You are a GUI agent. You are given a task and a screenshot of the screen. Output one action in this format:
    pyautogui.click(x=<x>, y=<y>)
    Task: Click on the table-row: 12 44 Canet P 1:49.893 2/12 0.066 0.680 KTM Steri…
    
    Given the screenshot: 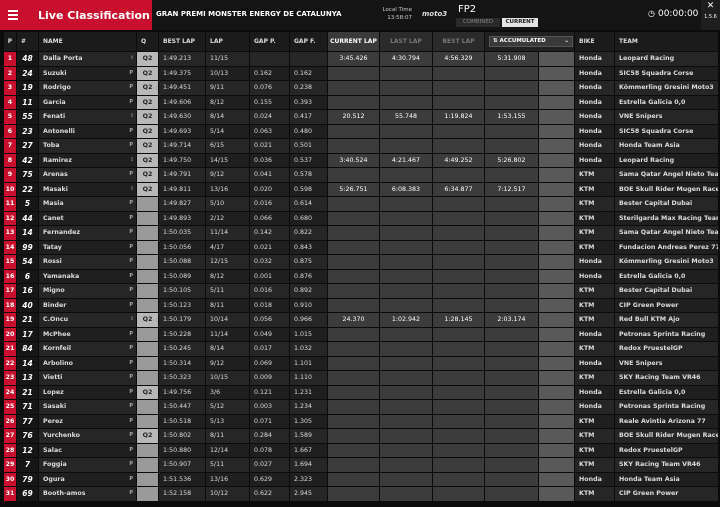 What is the action you would take?
    pyautogui.click(x=361, y=218)
    